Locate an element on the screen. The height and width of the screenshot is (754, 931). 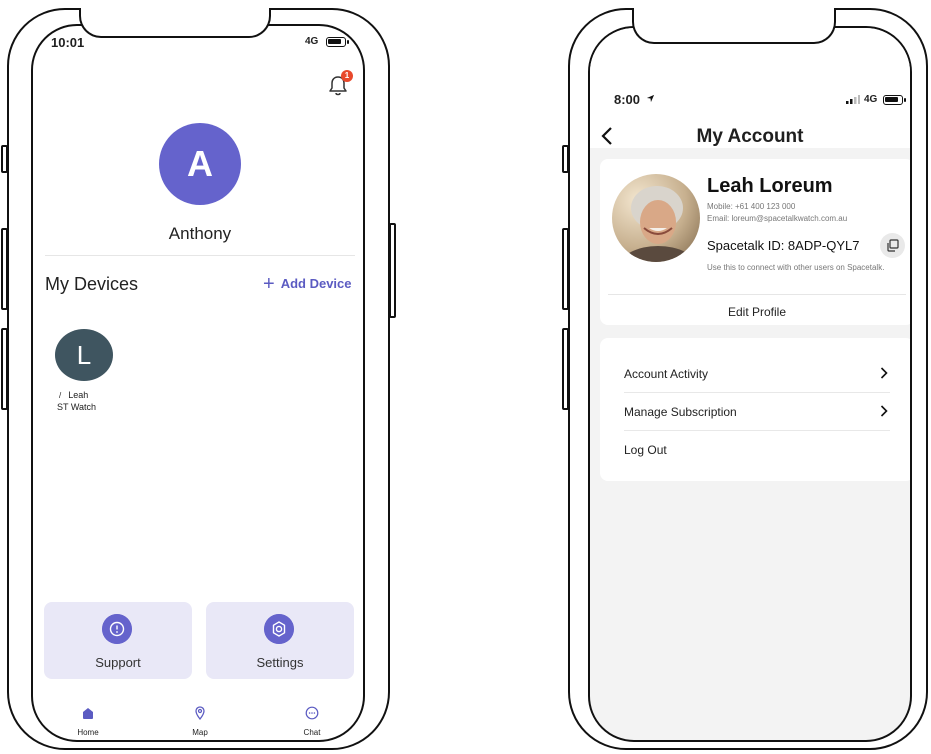
settings-card: Settings is located at coordinates (280, 640).